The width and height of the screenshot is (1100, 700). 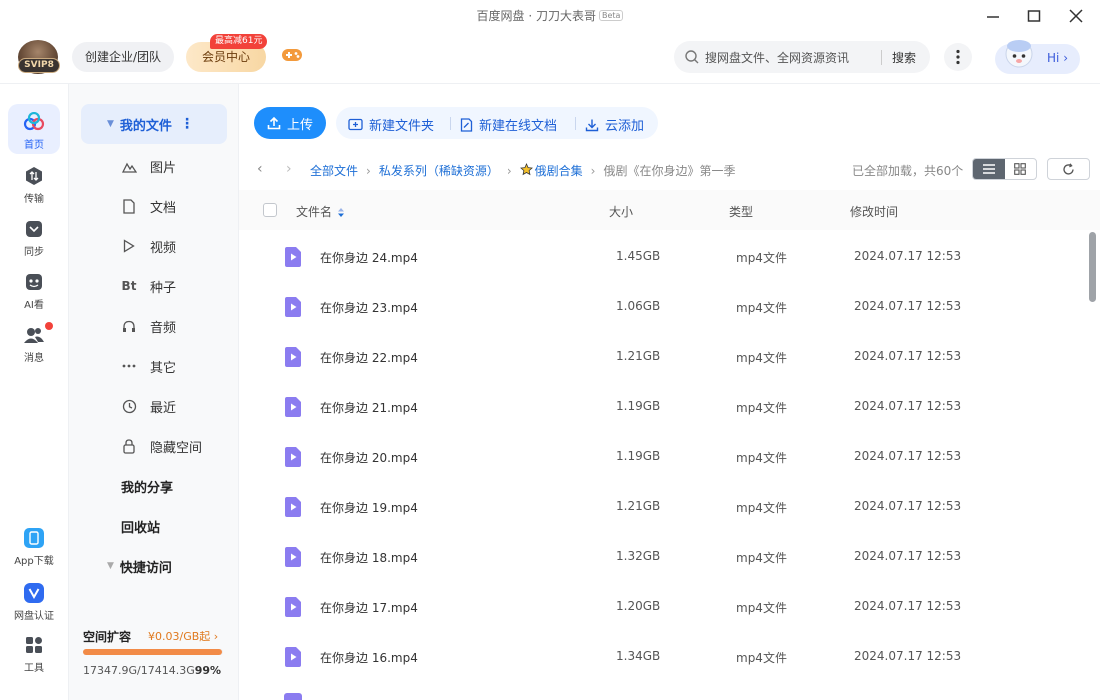 What do you see at coordinates (369, 557) in the screenshot?
I see `file-name: 在你身边 18.mp4` at bounding box center [369, 557].